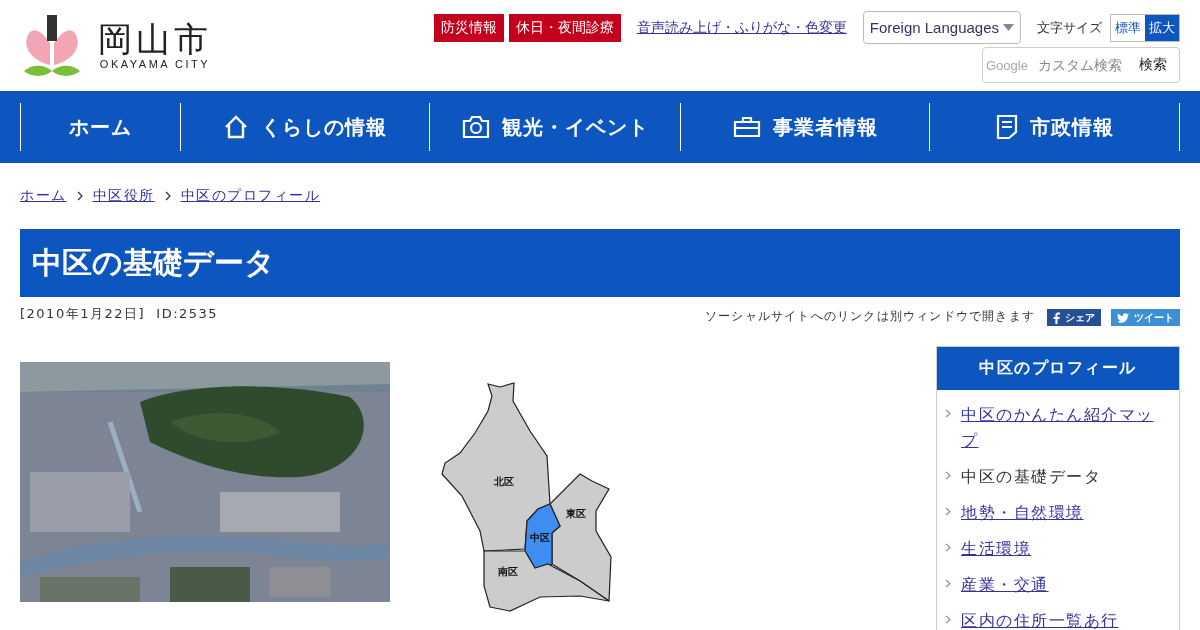 The width and height of the screenshot is (1200, 630). What do you see at coordinates (1006, 127) in the screenshot?
I see `document-icon` at bounding box center [1006, 127].